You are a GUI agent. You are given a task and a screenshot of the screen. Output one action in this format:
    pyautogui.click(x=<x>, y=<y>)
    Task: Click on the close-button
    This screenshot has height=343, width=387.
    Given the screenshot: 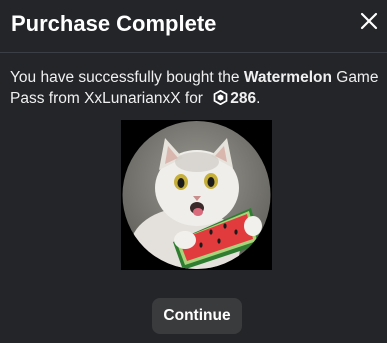 What is the action you would take?
    pyautogui.click(x=369, y=21)
    